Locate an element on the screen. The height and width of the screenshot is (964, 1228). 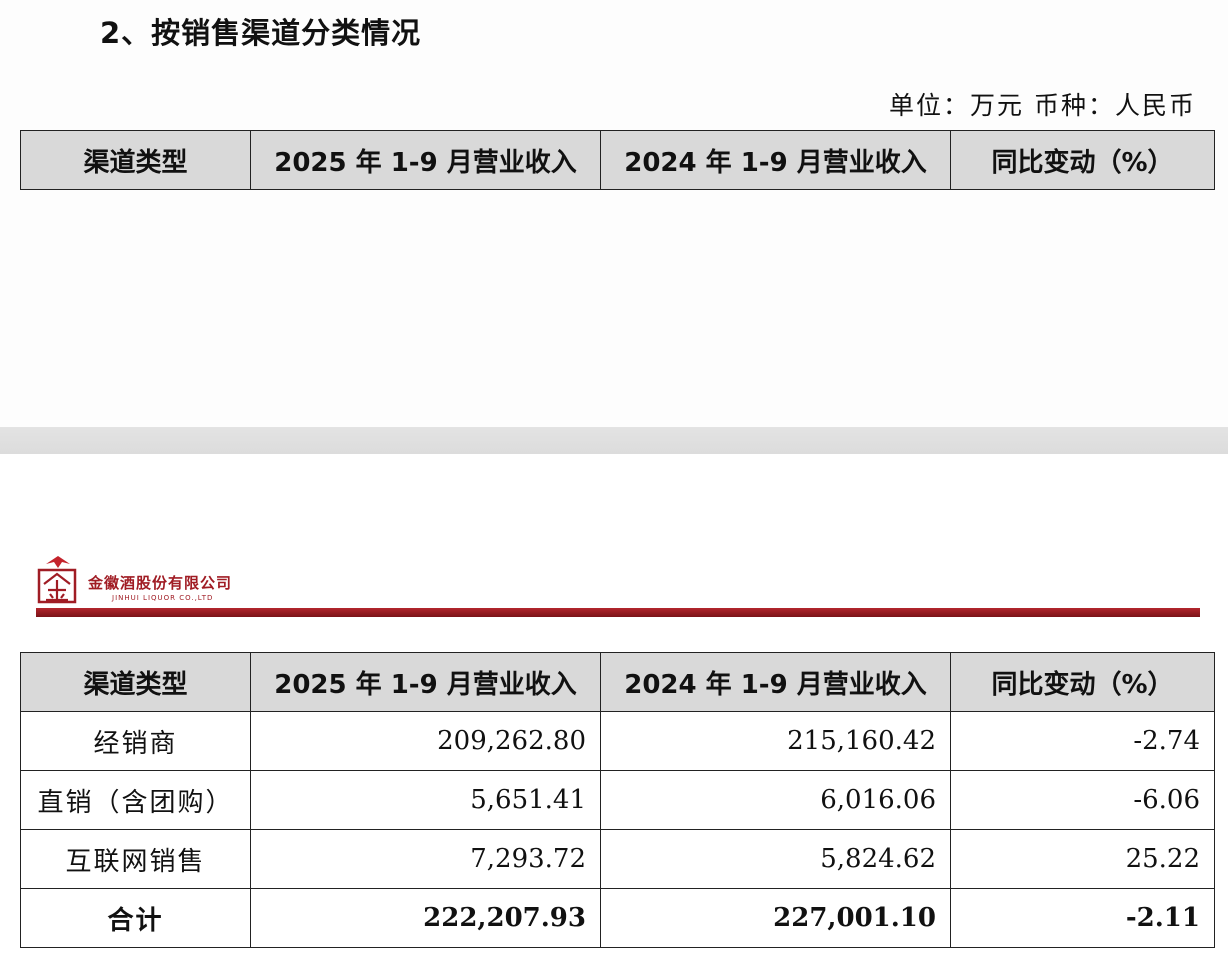
total-revenue-2024: 227,001.10 is located at coordinates (775, 918).